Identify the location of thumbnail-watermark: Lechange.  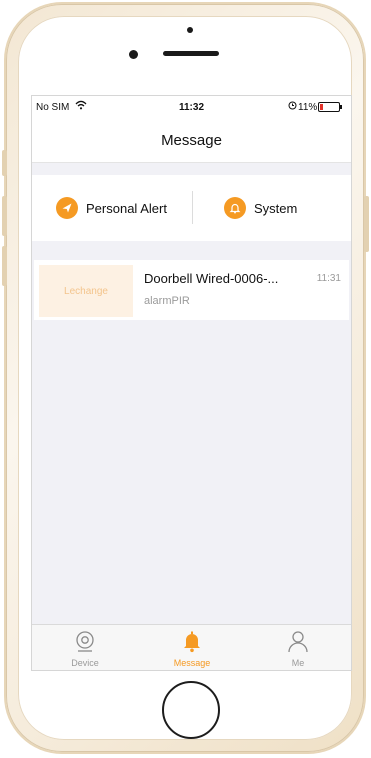
(86, 291).